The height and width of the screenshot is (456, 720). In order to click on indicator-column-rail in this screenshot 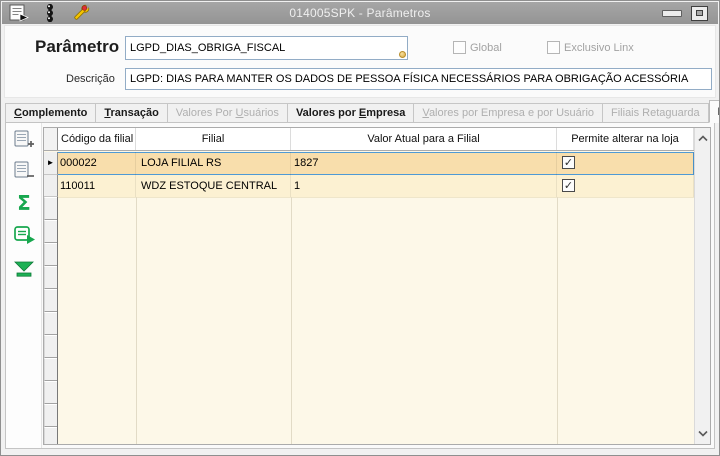, I will do `click(57, 320)`.